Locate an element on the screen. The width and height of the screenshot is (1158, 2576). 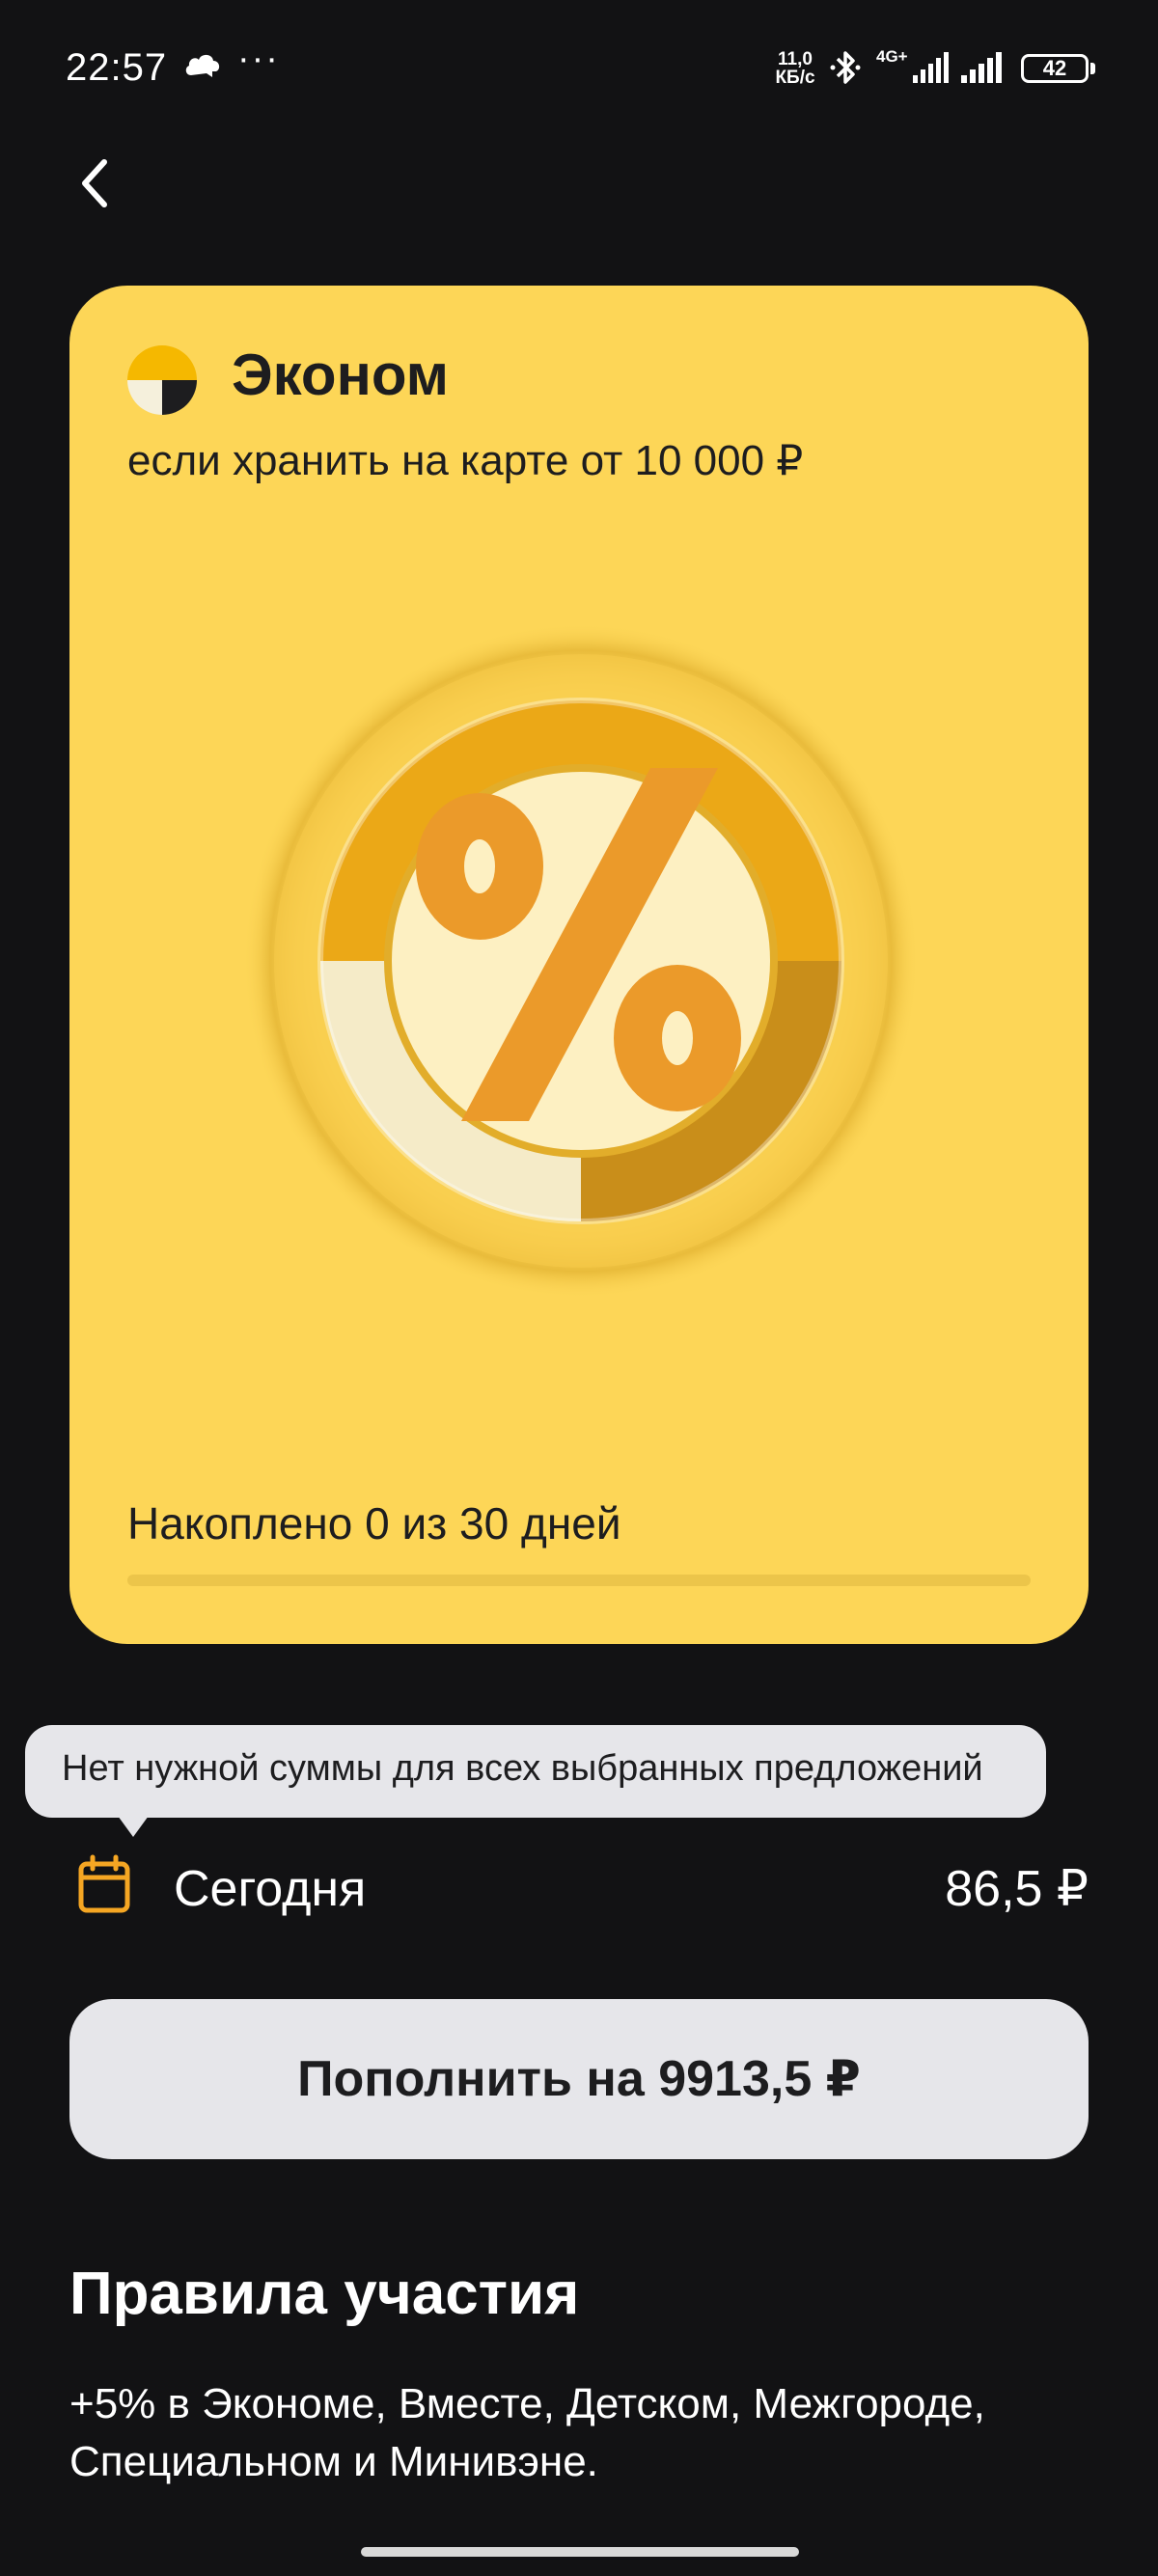
battery-icon: 42 is located at coordinates (1055, 68).